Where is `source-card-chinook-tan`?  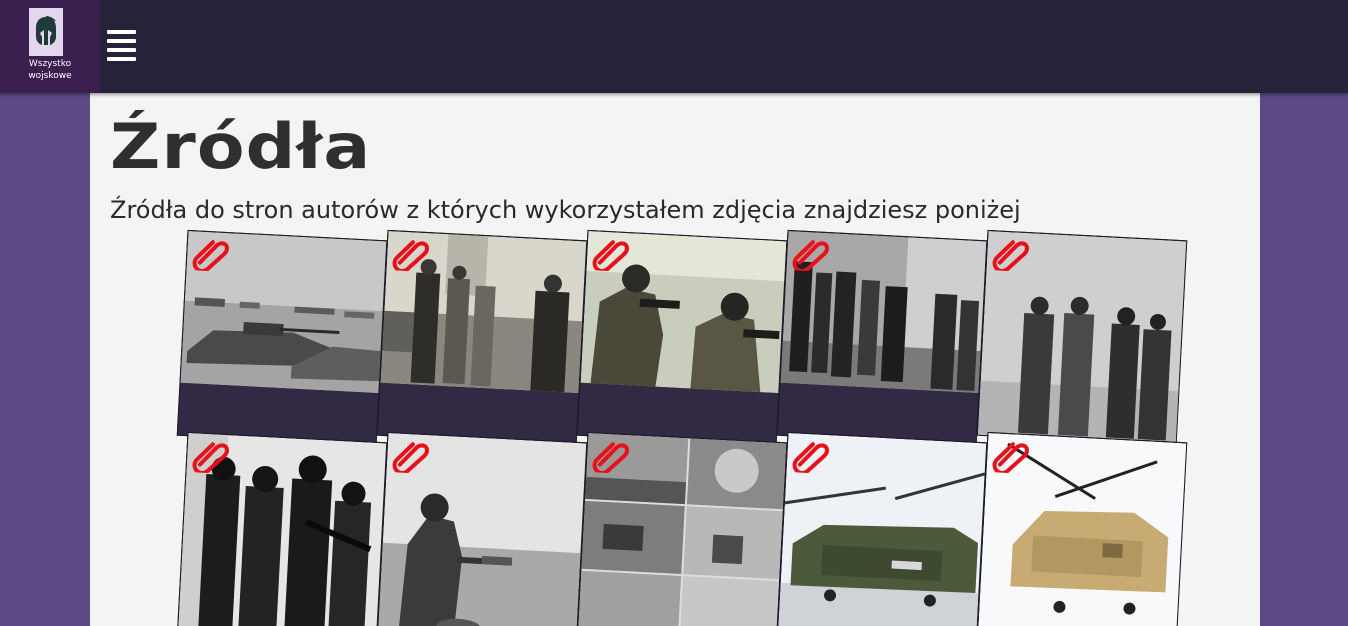
source-card-chinook-tan is located at coordinates (1082, 528).